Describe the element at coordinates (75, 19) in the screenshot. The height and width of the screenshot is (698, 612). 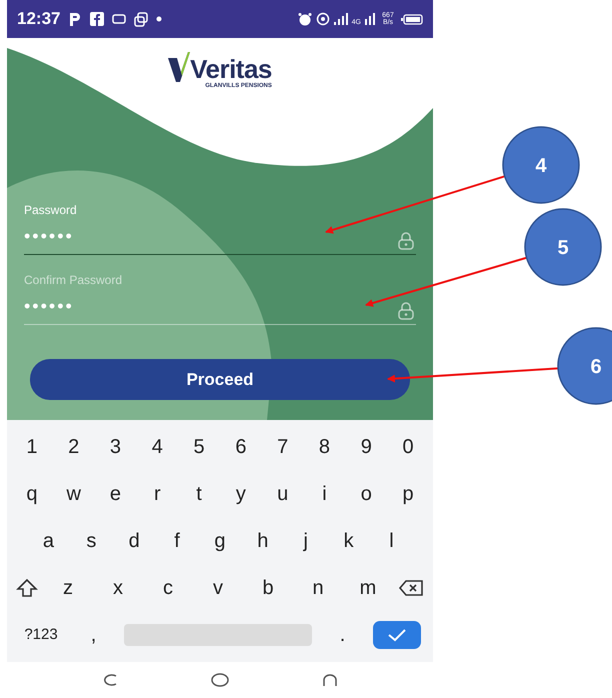
I see `parking-icon` at that location.